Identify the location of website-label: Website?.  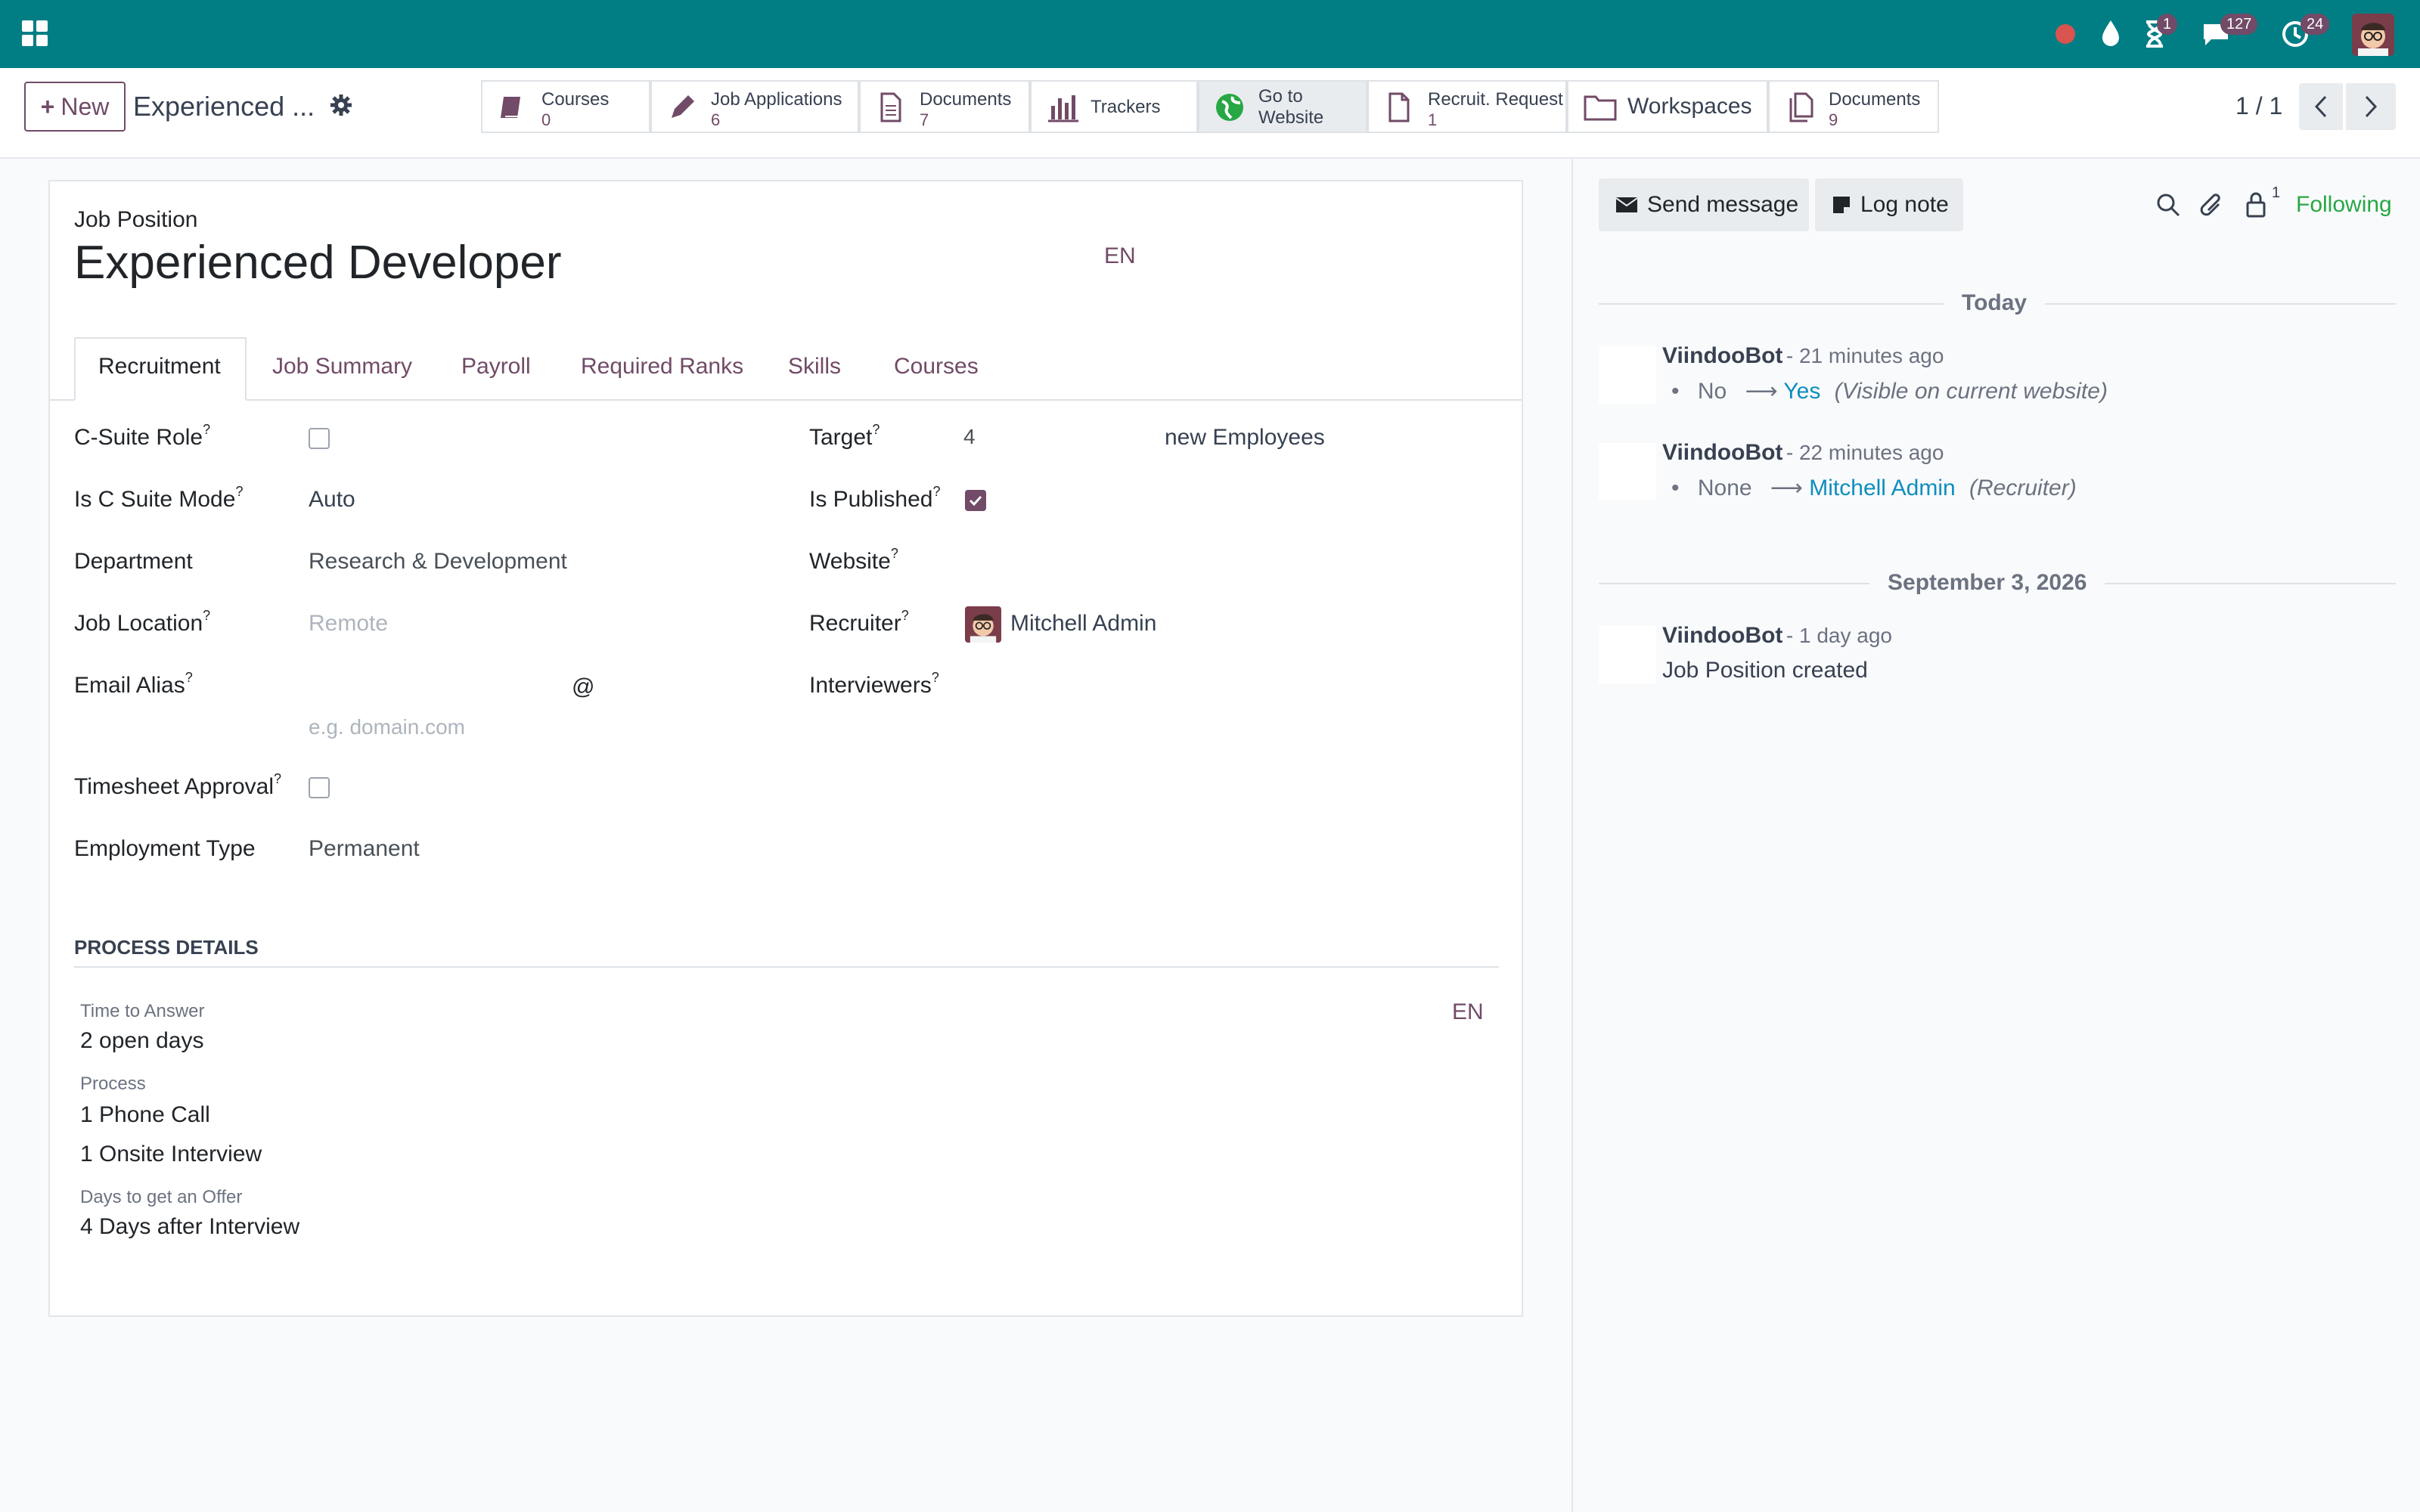
(853, 560).